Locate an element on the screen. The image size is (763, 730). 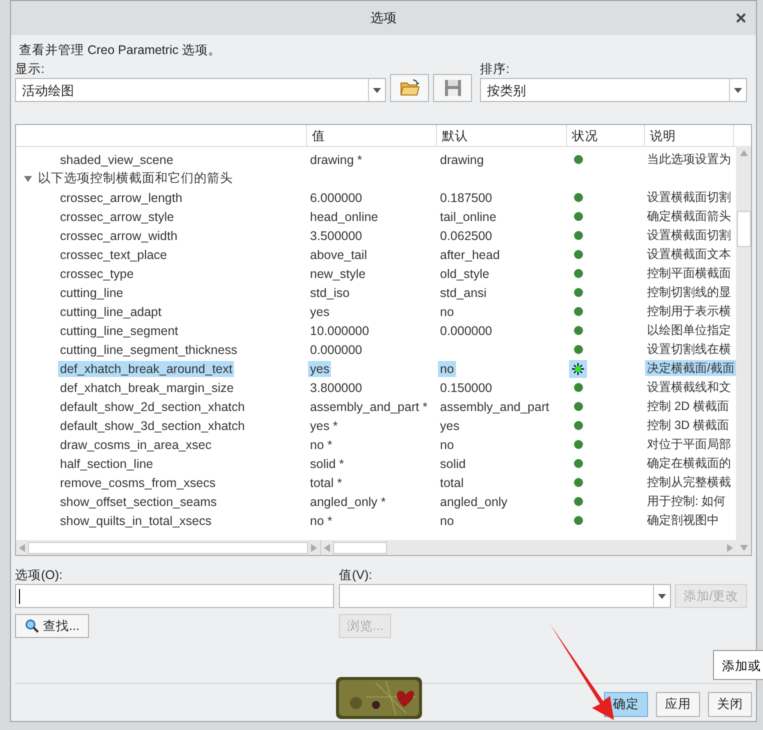
option-value: angled_only * is located at coordinates (348, 501).